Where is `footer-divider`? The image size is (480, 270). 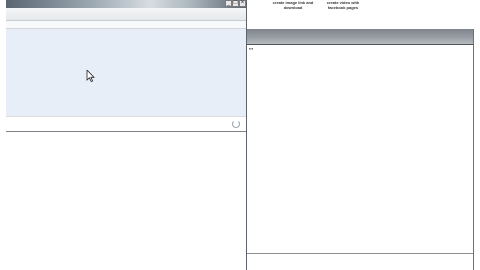
footer-divider is located at coordinates (360, 253).